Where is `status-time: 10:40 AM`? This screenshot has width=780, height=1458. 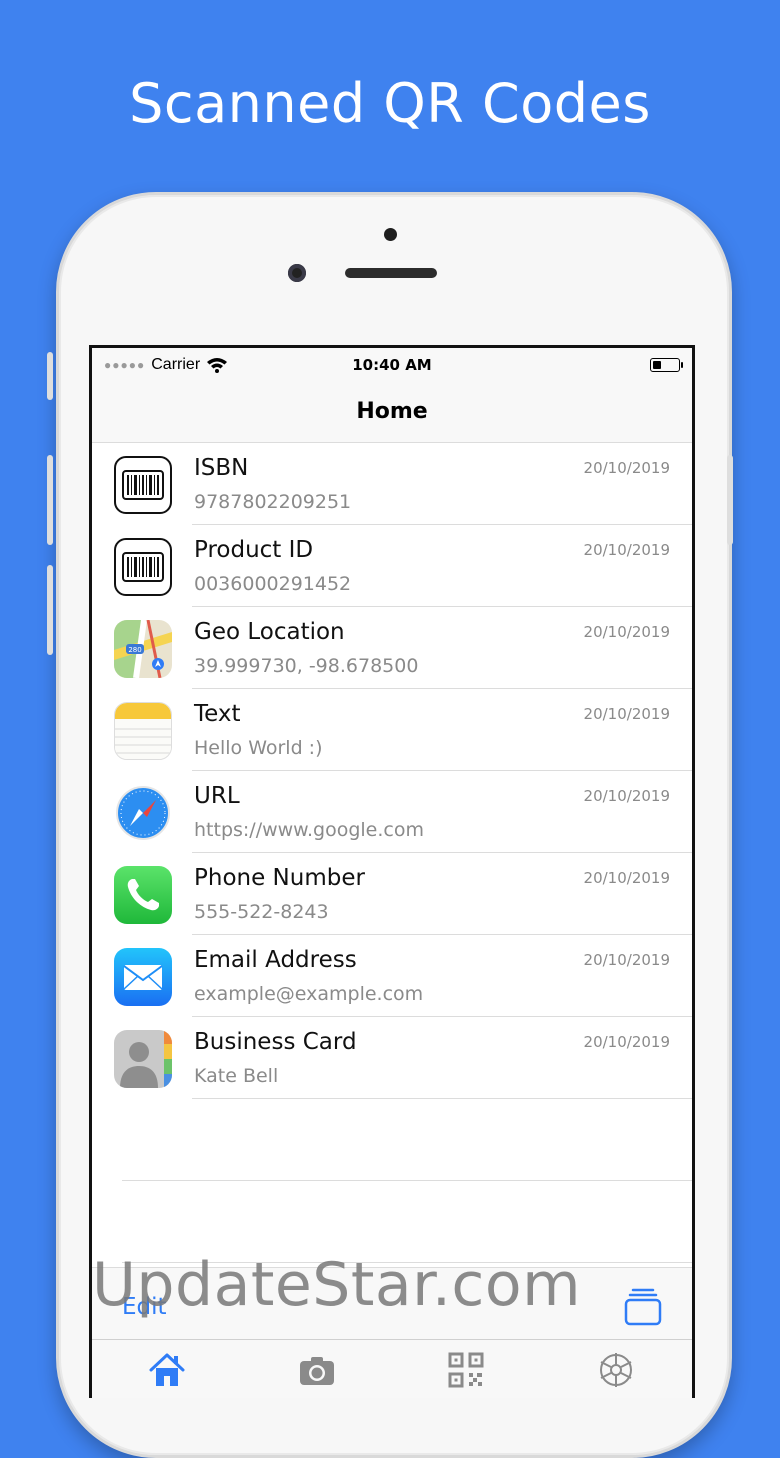
status-time: 10:40 AM is located at coordinates (392, 365).